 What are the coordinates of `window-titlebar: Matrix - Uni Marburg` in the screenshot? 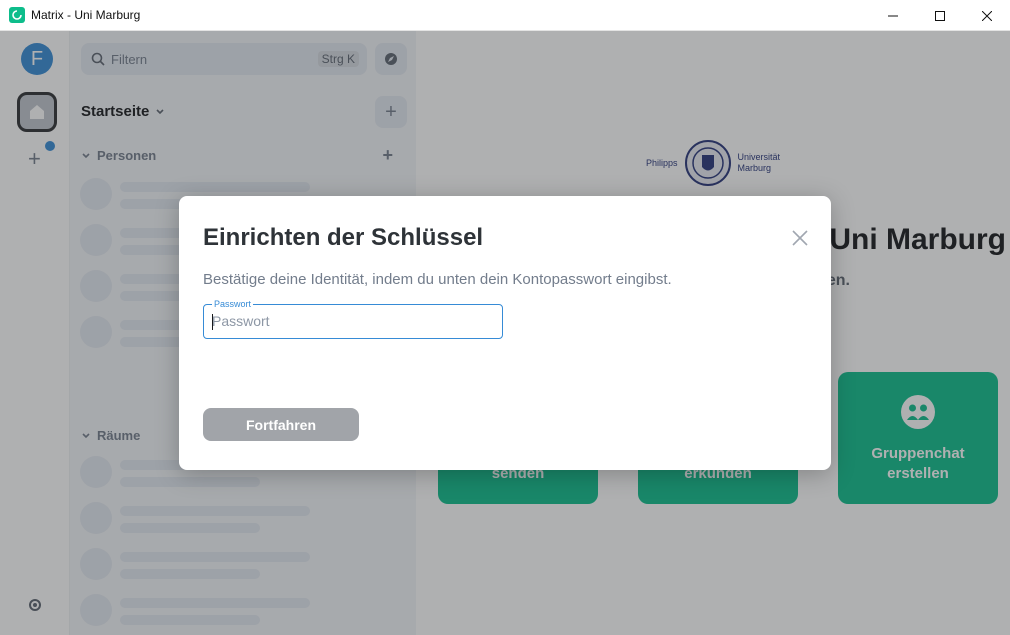 It's located at (505, 15).